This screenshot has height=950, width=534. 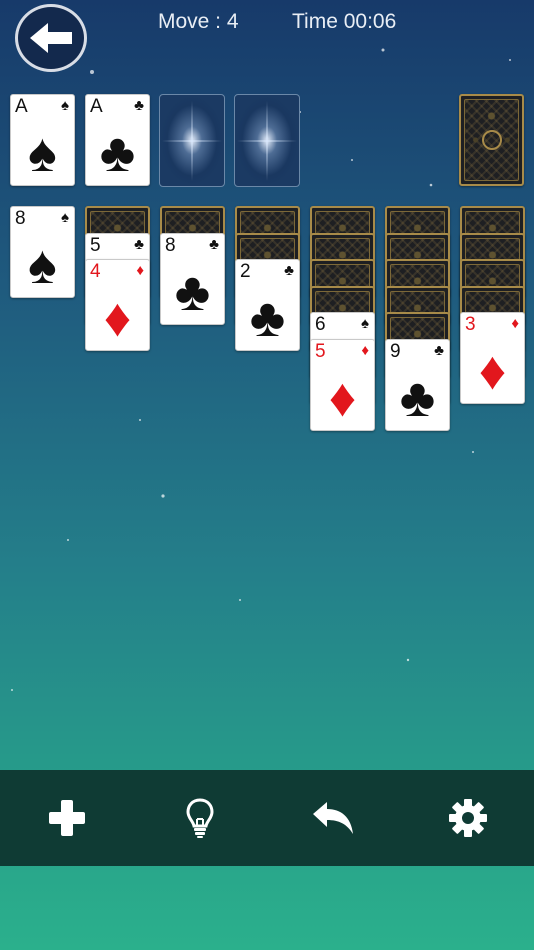 I want to click on header: Move : 4 Time 00:06, so click(x=267, y=36).